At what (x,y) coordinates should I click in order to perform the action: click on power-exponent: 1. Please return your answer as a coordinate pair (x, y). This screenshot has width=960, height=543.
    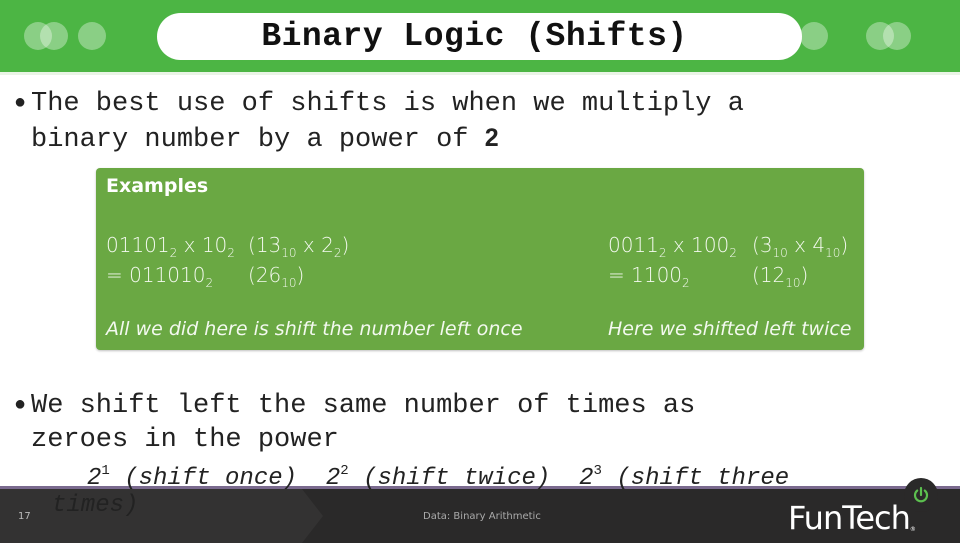
    Looking at the image, I should click on (105, 471).